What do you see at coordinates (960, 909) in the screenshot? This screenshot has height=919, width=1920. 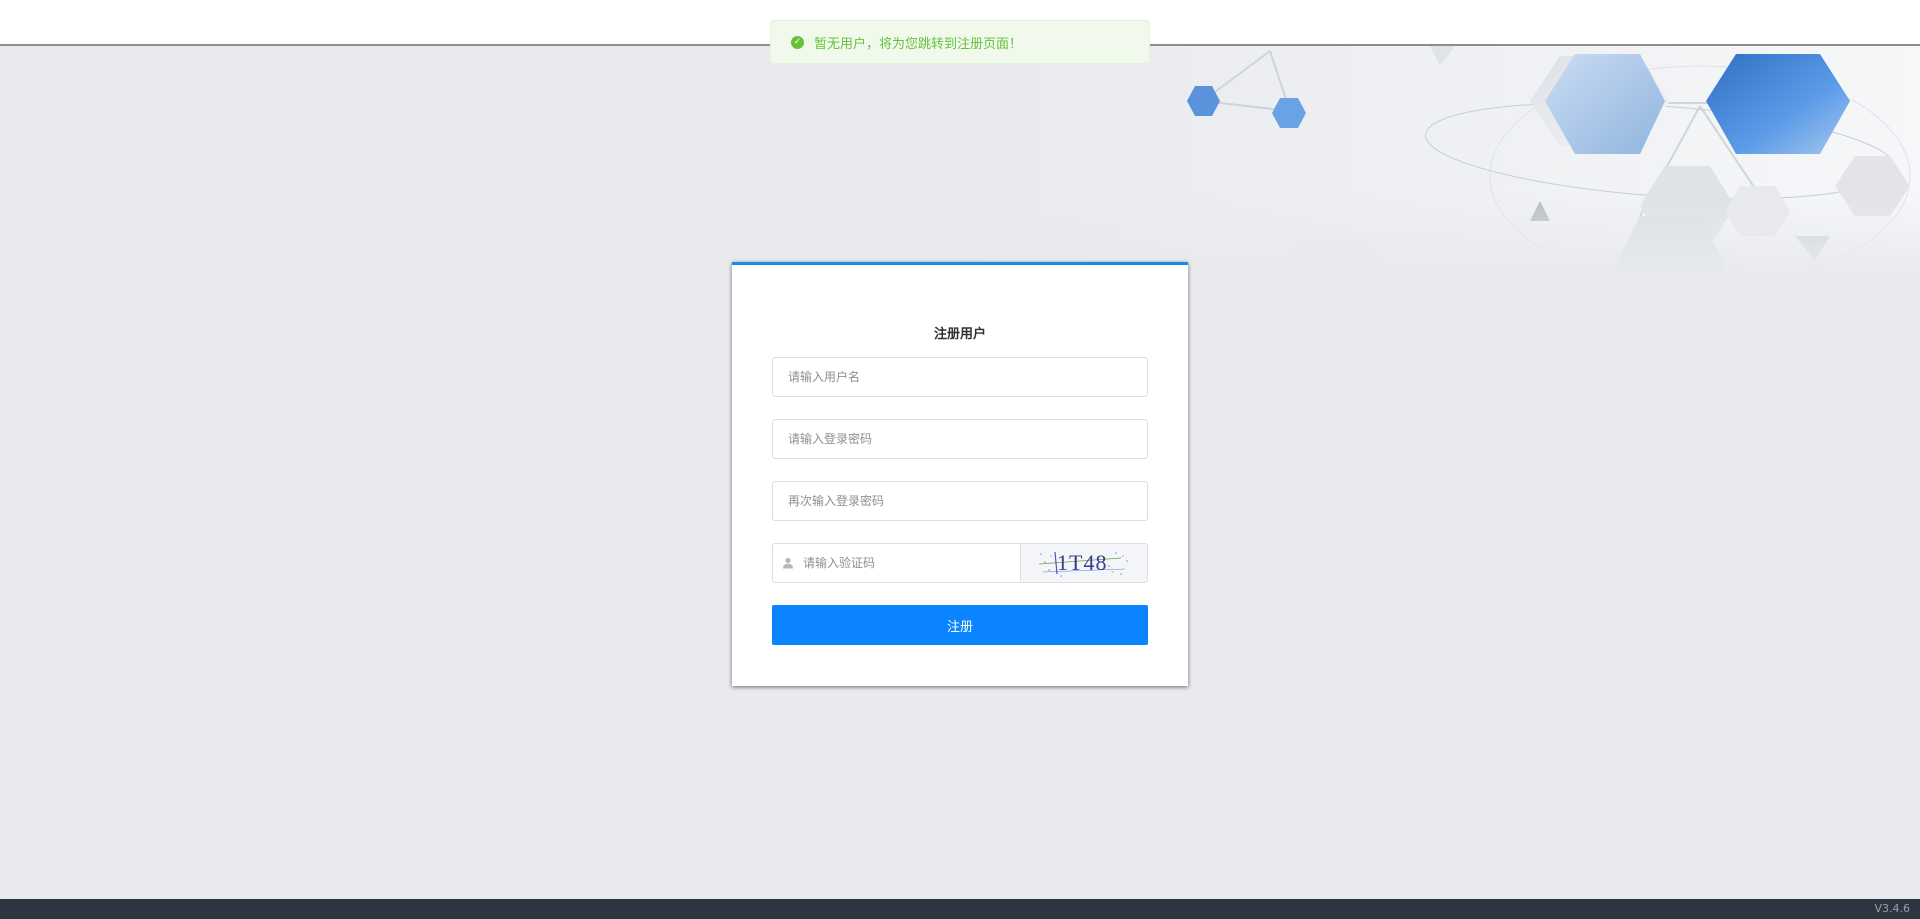 I see `footer-bar: V3.4.6` at bounding box center [960, 909].